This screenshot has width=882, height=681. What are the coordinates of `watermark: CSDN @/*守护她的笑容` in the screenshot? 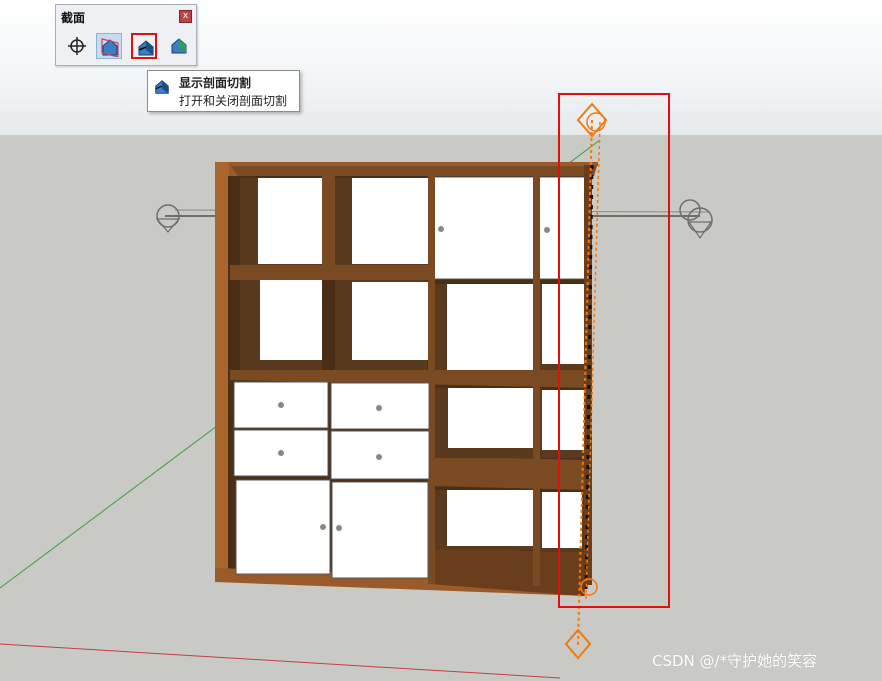 It's located at (735, 661).